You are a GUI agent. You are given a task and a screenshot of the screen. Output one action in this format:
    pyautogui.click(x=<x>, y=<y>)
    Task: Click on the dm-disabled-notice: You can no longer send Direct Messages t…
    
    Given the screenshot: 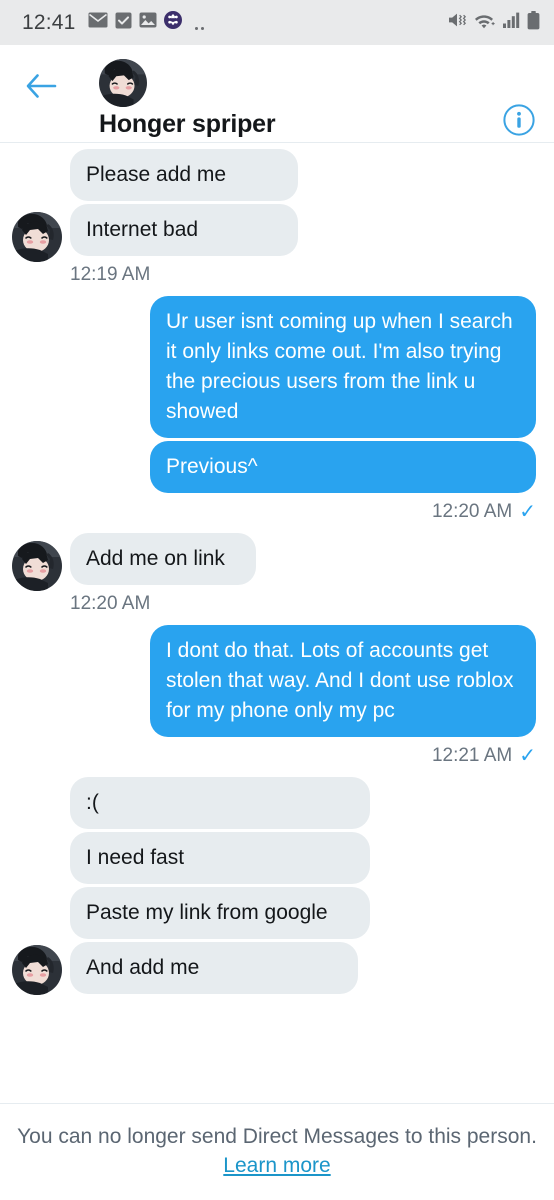 What is the action you would take?
    pyautogui.click(x=277, y=1151)
    